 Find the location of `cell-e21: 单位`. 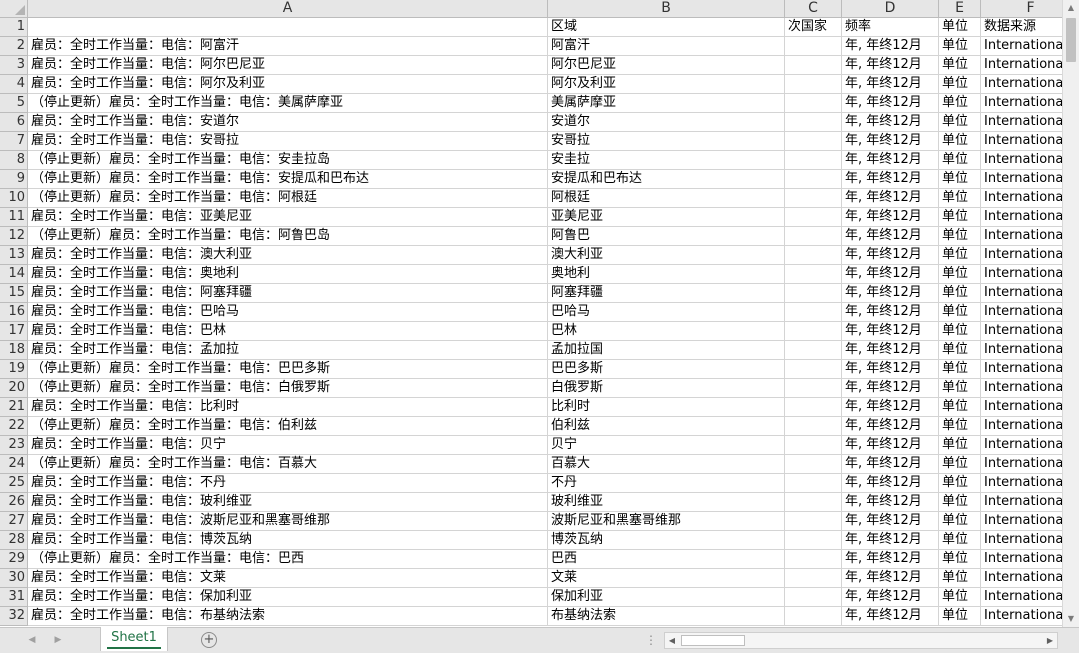

cell-e21: 单位 is located at coordinates (960, 407).